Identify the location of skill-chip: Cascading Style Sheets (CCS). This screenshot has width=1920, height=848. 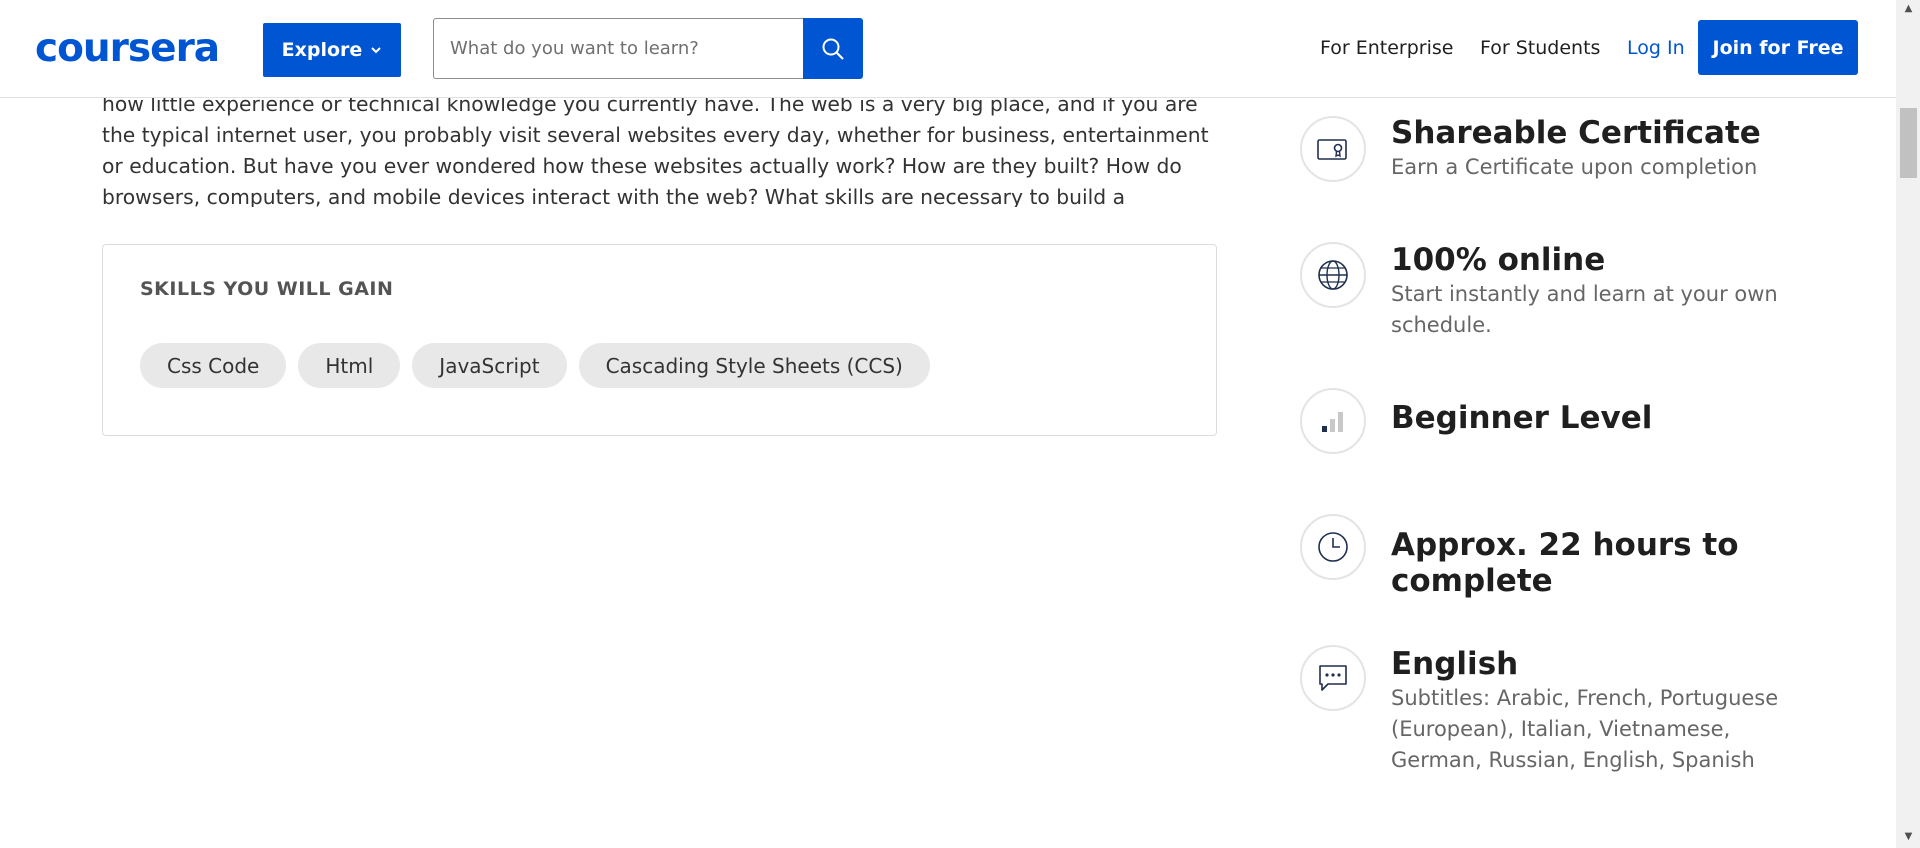
(754, 365).